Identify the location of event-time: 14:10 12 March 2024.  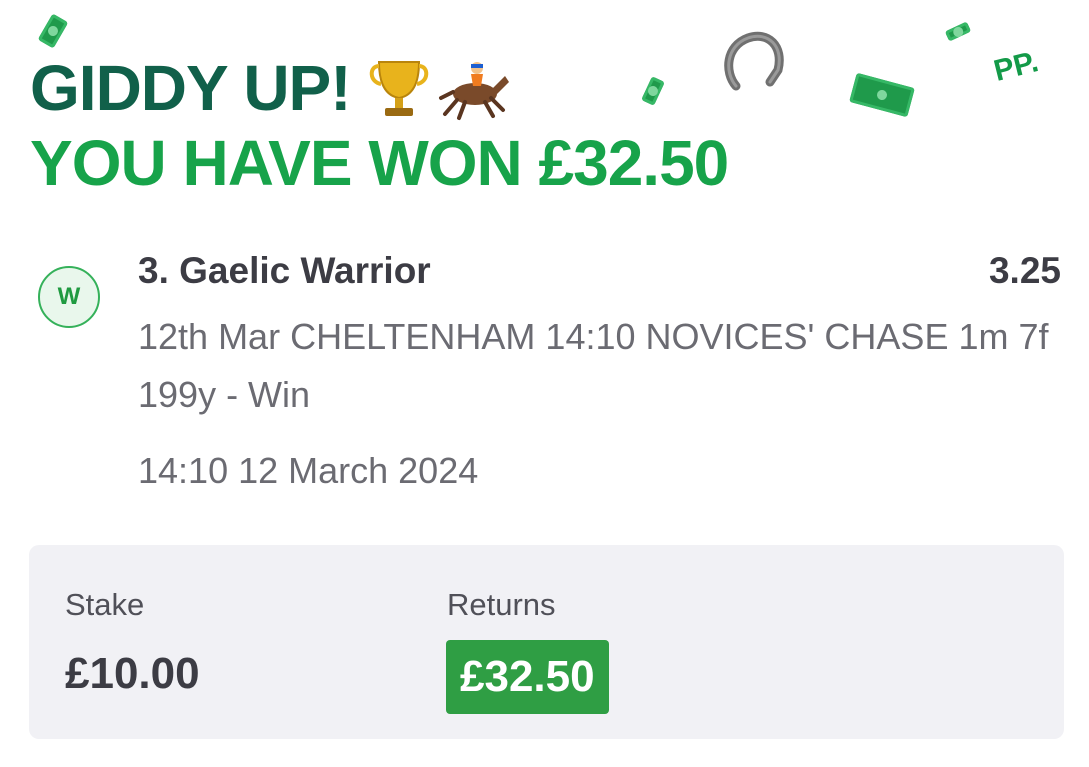
(308, 470).